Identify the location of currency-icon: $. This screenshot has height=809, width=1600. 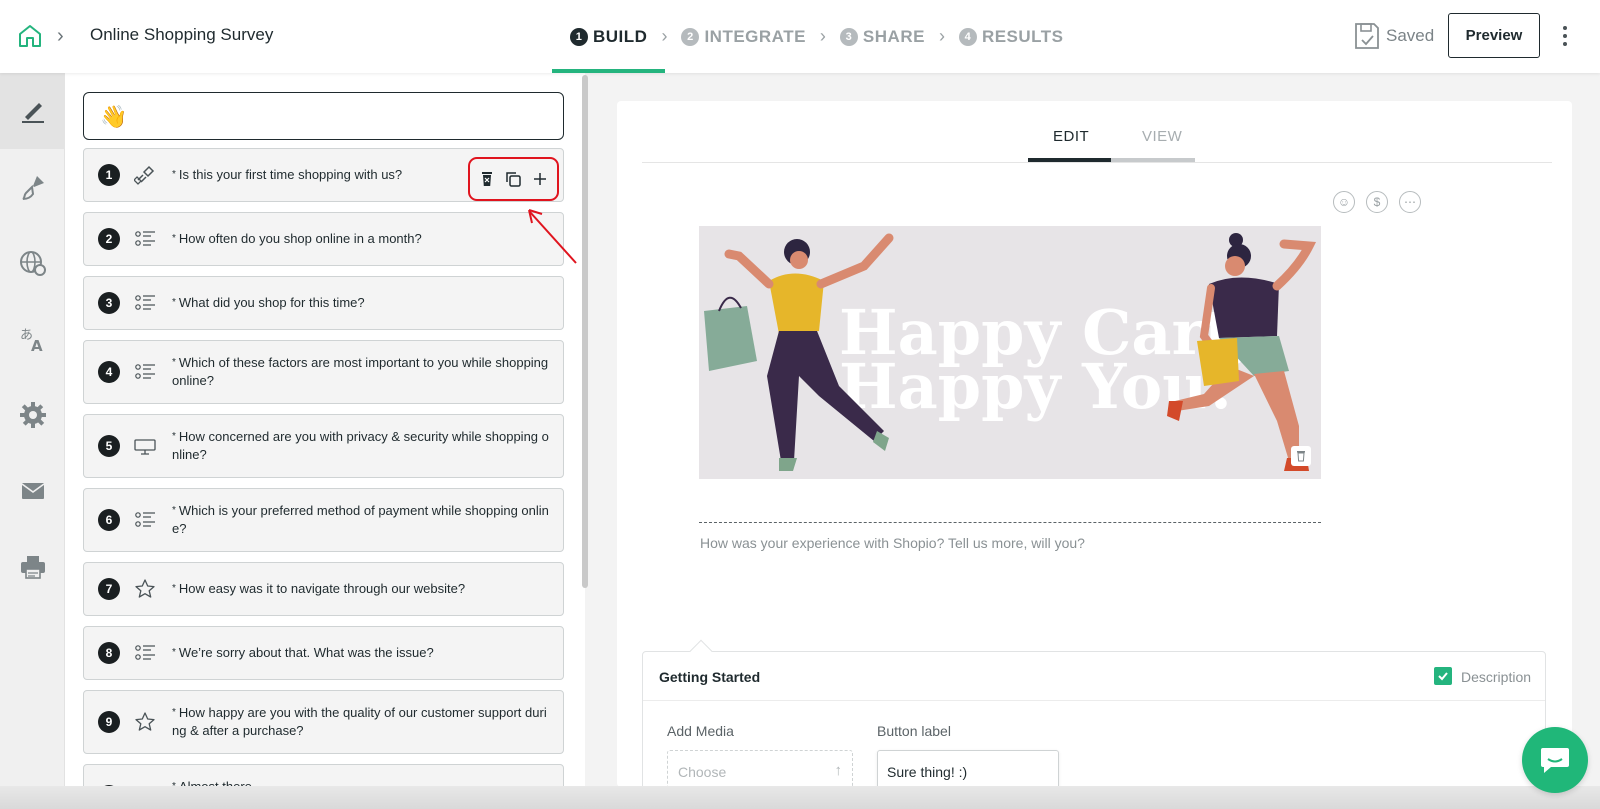
(1377, 202).